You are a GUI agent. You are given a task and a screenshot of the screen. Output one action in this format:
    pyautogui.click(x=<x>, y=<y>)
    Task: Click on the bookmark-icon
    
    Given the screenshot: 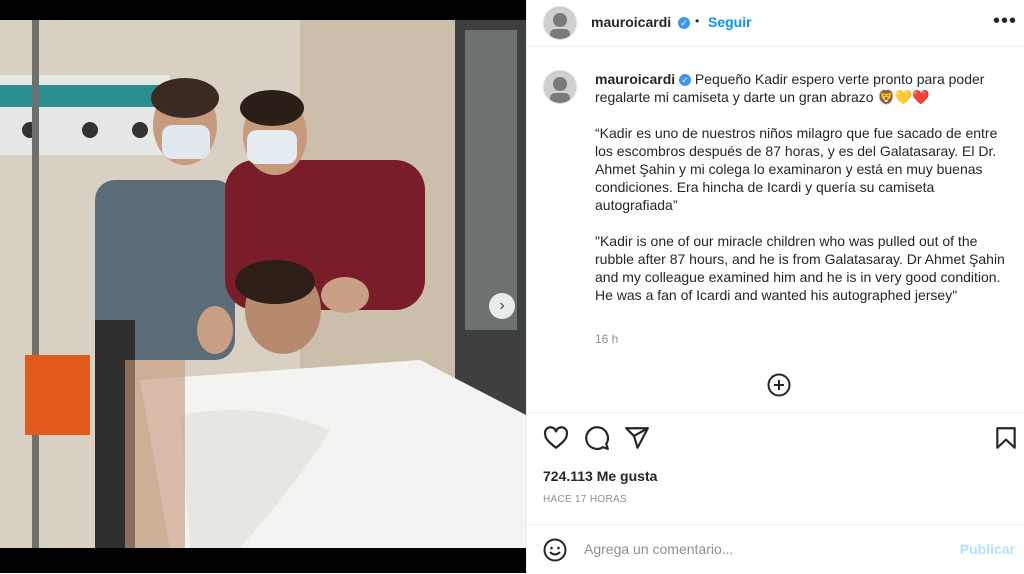 What is the action you would take?
    pyautogui.click(x=1006, y=438)
    